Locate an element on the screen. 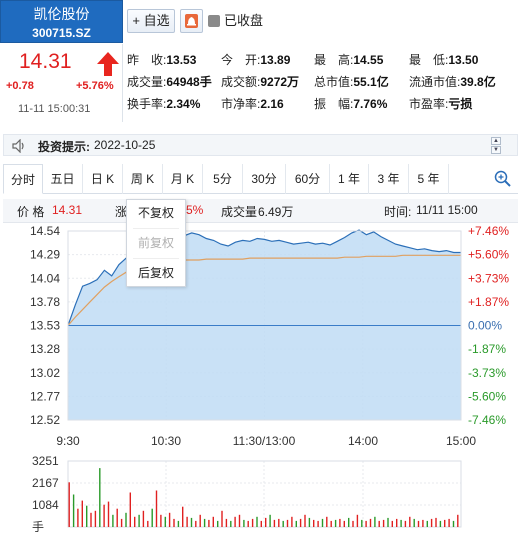  stat-item: 最 高:14.55 is located at coordinates (348, 59).